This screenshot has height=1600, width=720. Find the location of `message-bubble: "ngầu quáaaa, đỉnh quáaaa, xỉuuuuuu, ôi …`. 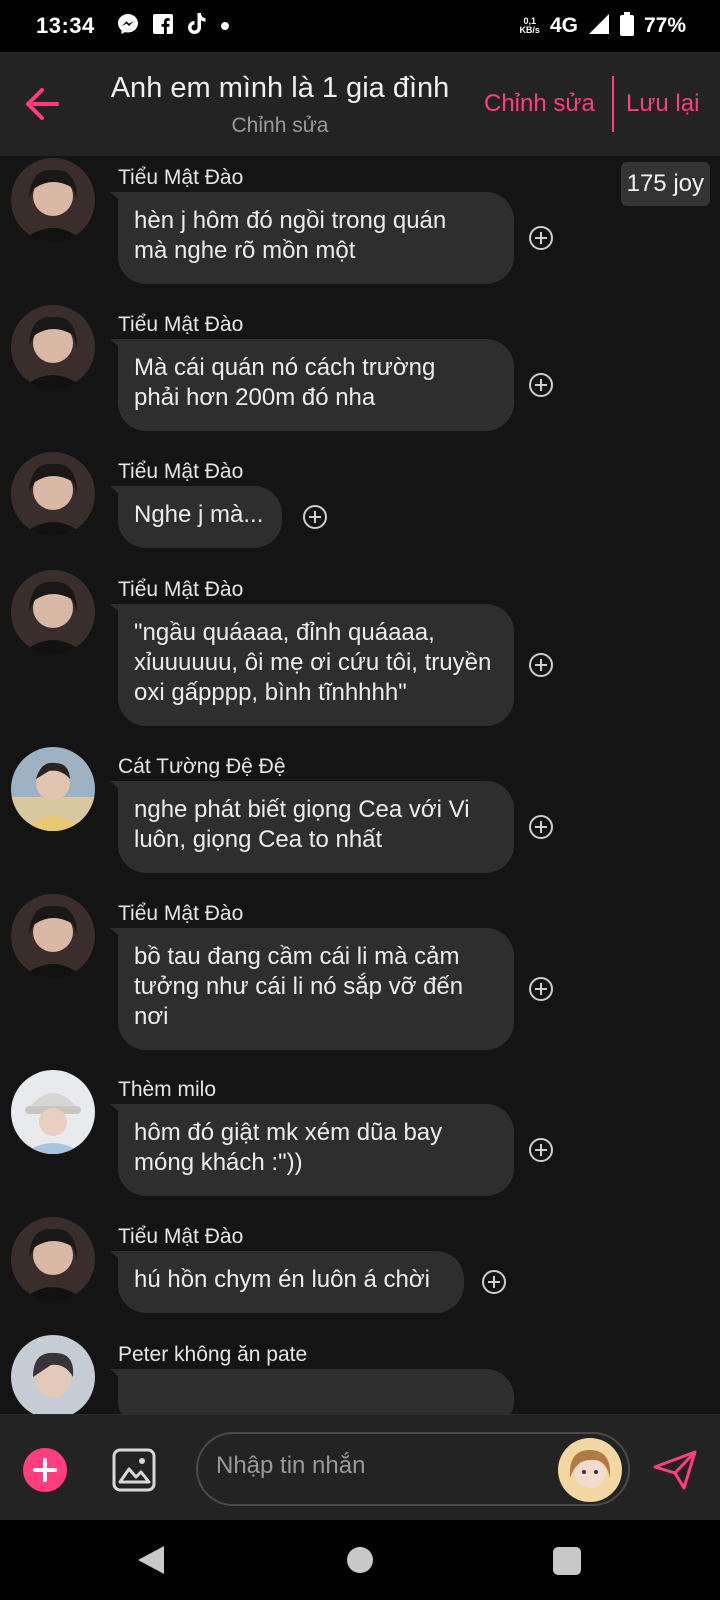

message-bubble: "ngầu quáaaa, đỉnh quáaaa, xỉuuuuuu, ôi … is located at coordinates (316, 665).